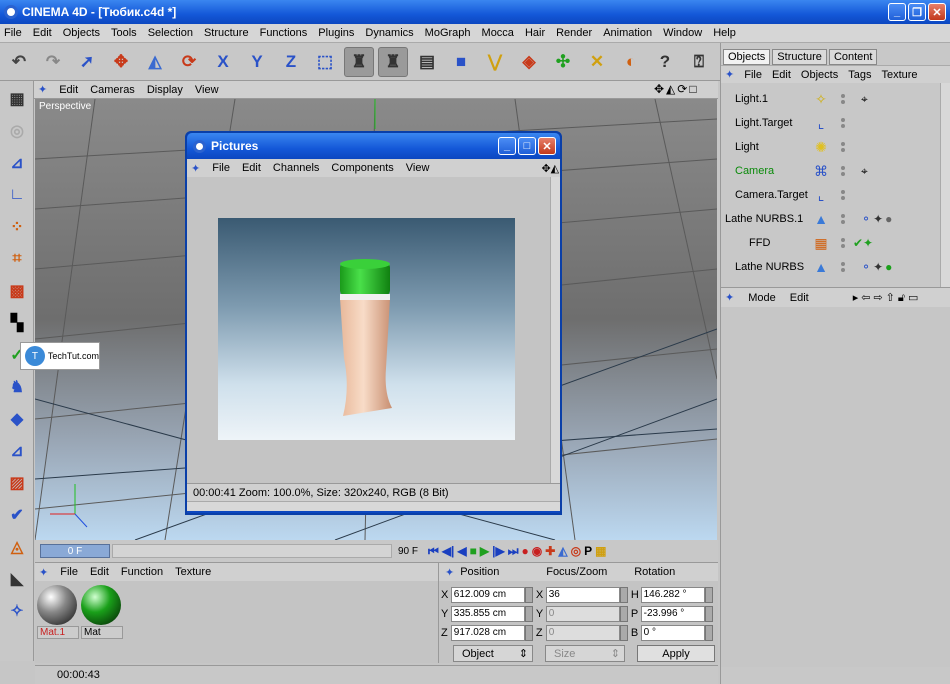  Describe the element at coordinates (498, 551) in the screenshot. I see `next-key-icon: |▶` at that location.